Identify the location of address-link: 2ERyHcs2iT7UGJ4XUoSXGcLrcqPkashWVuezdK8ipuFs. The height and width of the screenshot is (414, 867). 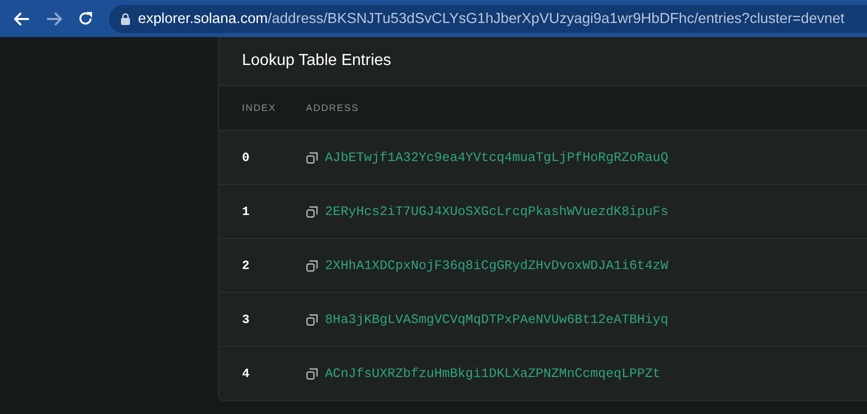
(496, 211).